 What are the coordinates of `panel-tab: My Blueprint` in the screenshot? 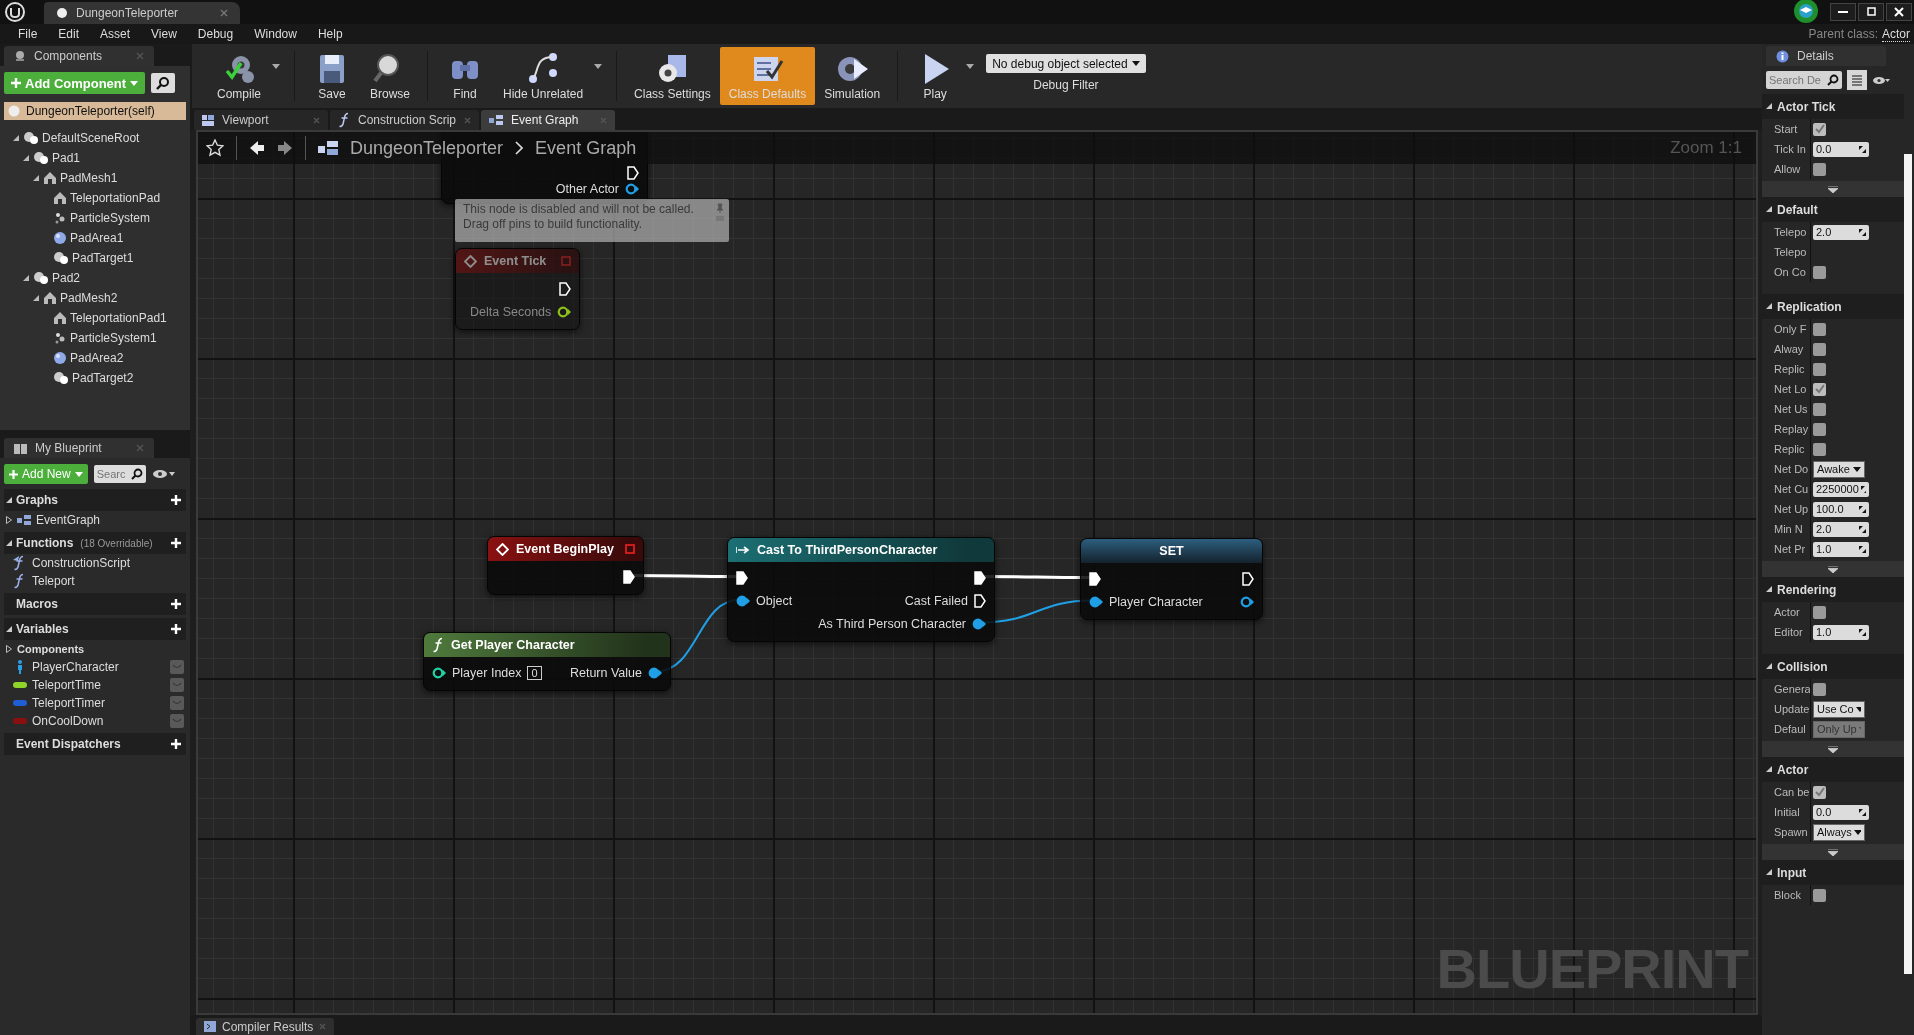 It's located at (79, 448).